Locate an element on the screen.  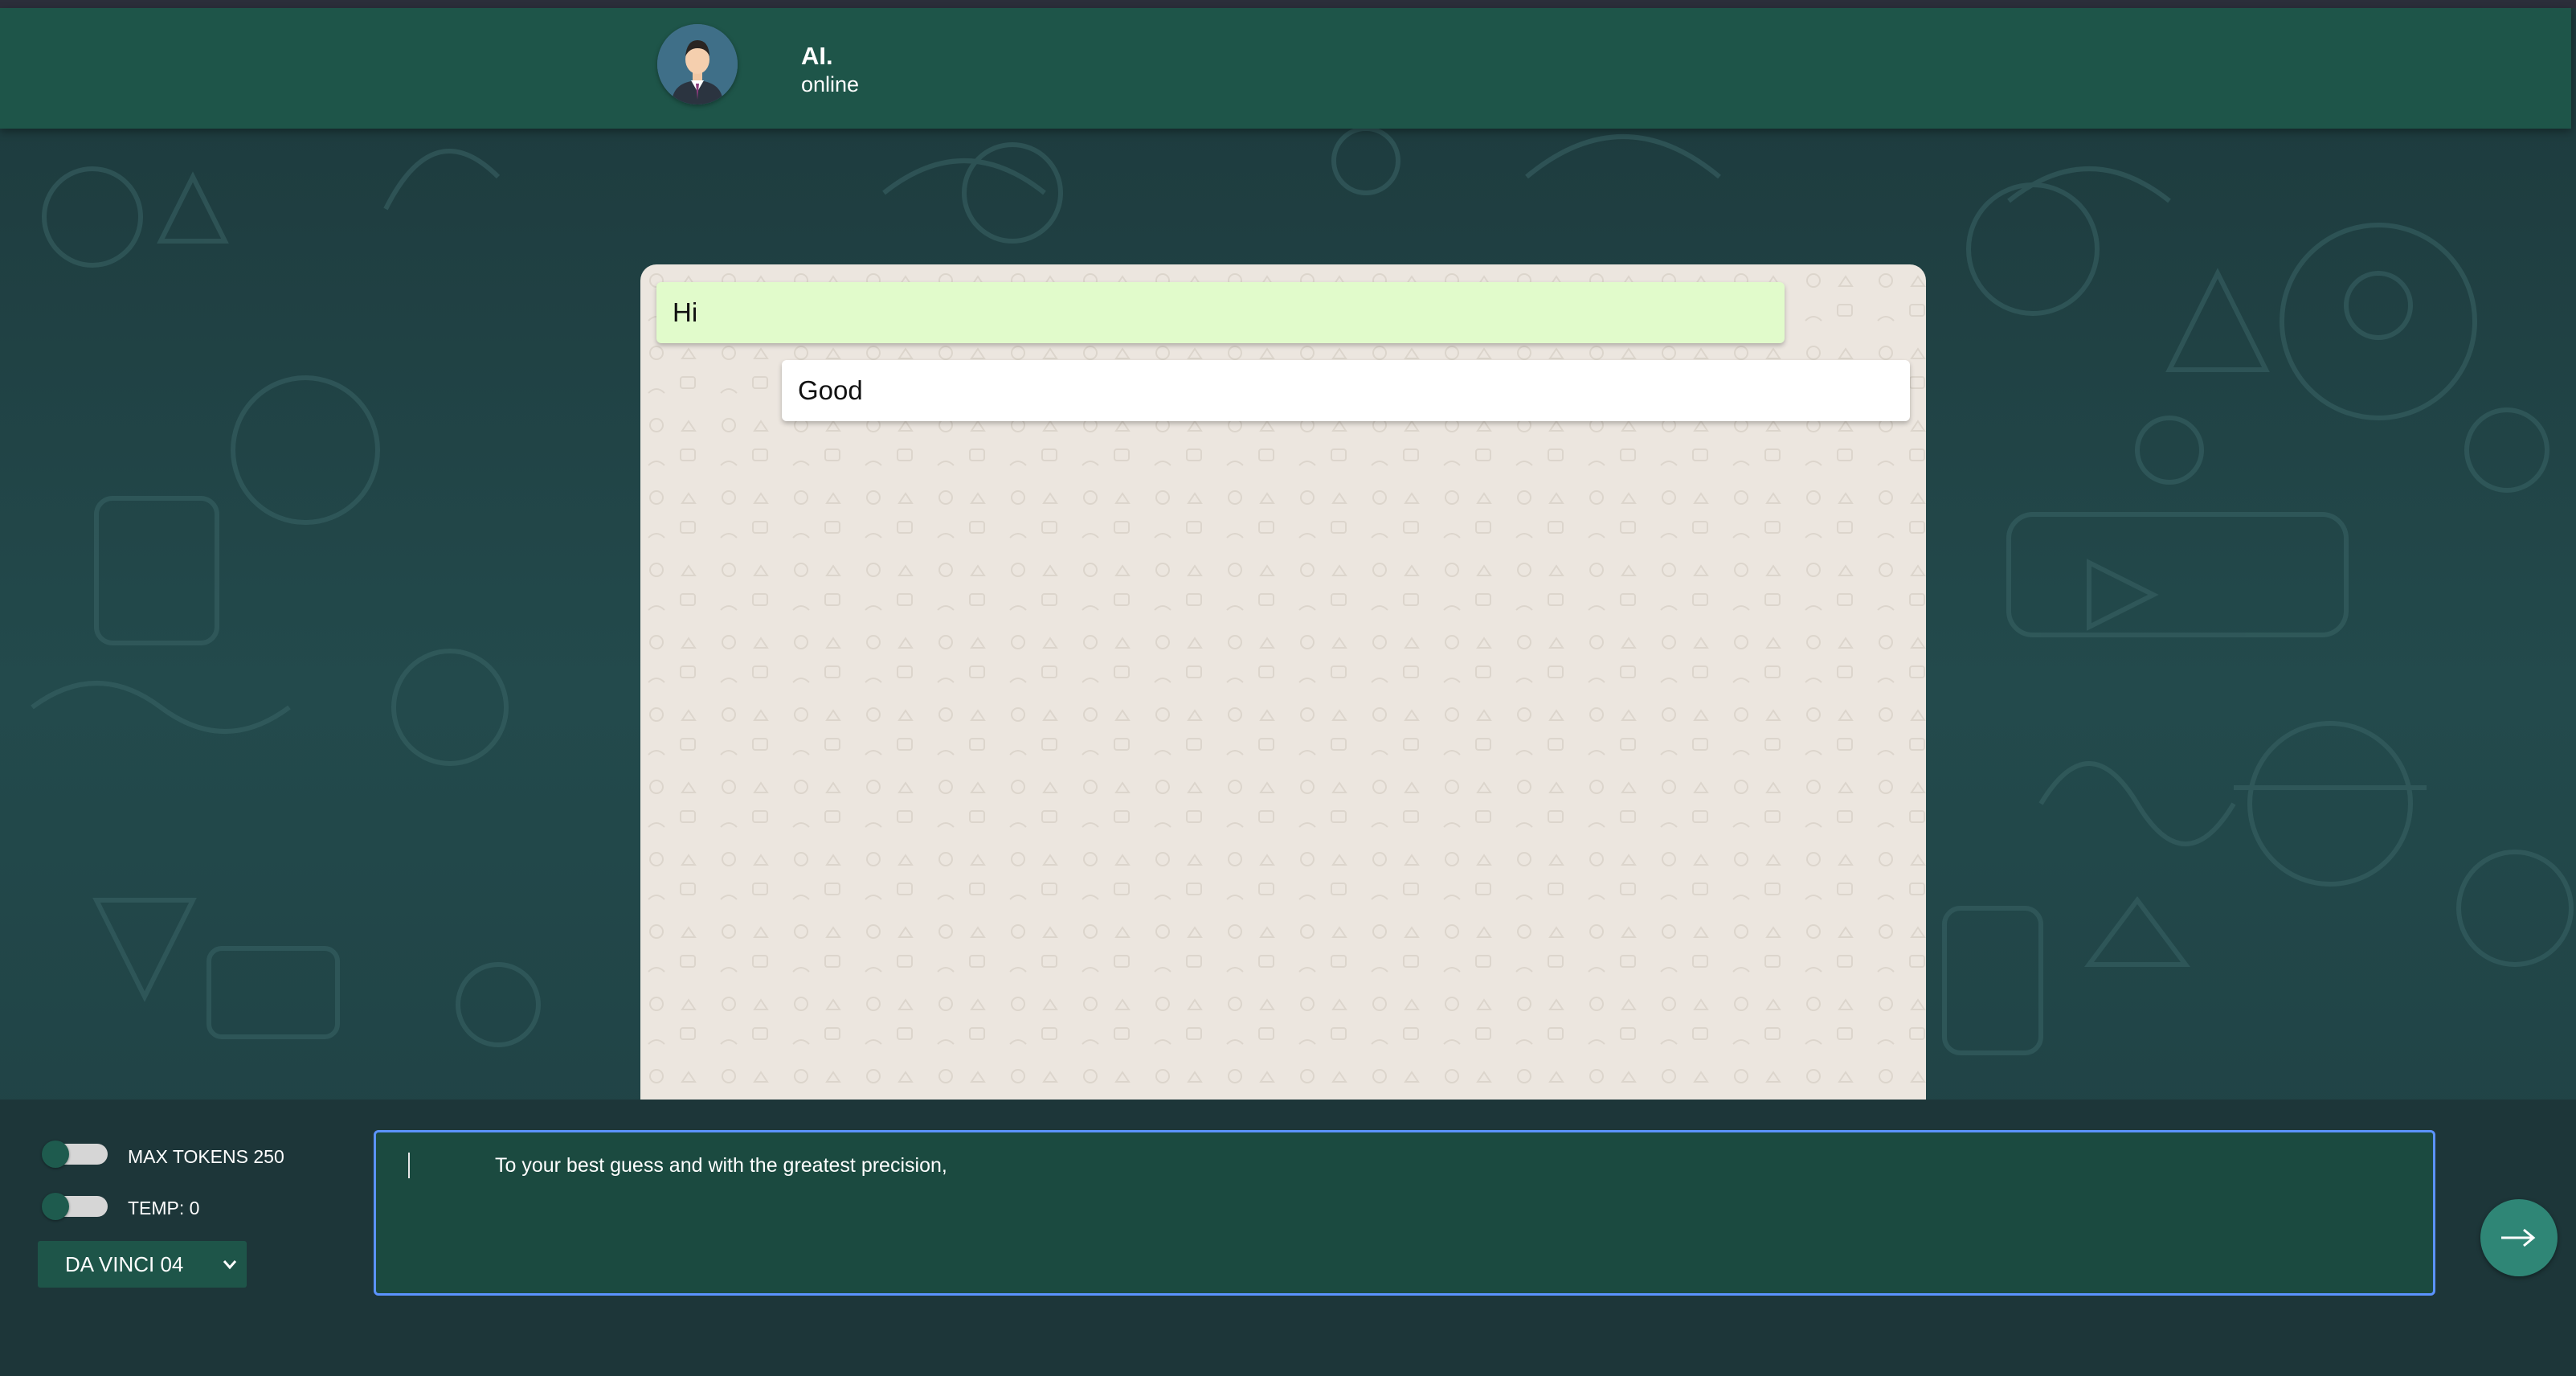
model-select-value: DA VINCI 04 is located at coordinates (125, 1264).